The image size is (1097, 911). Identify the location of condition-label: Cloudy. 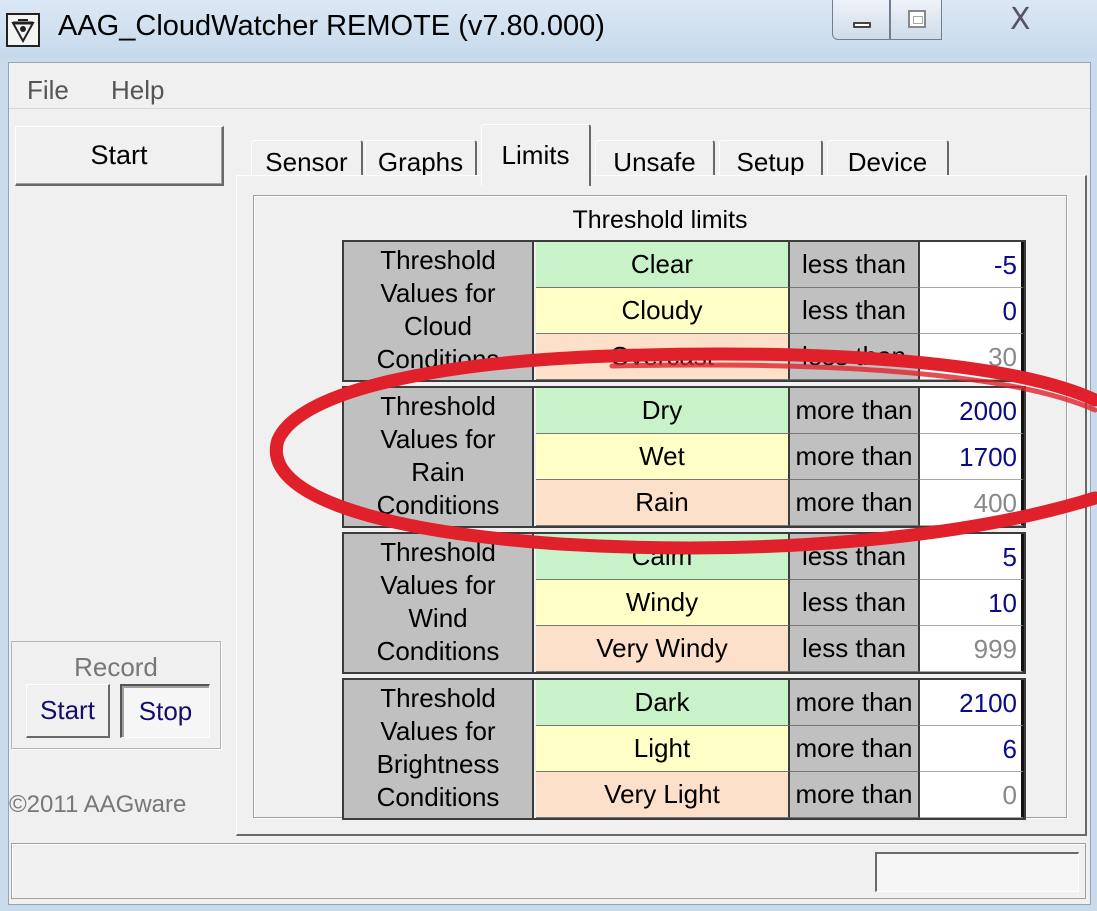
(663, 311).